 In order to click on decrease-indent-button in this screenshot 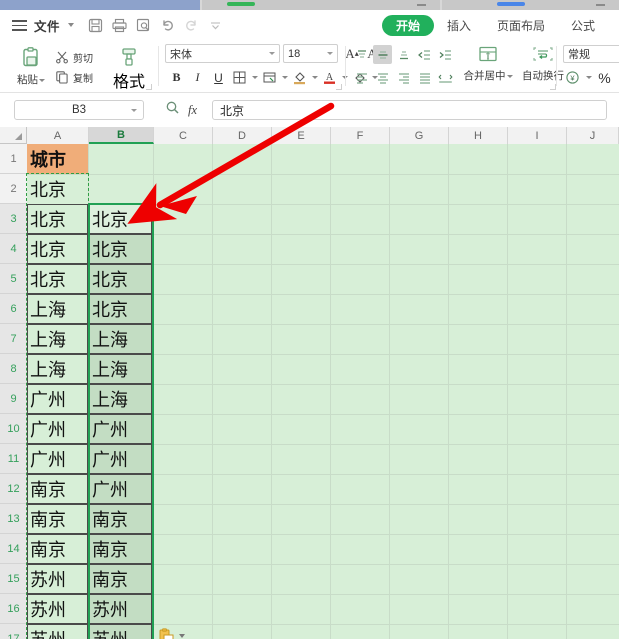, I will do `click(424, 54)`.